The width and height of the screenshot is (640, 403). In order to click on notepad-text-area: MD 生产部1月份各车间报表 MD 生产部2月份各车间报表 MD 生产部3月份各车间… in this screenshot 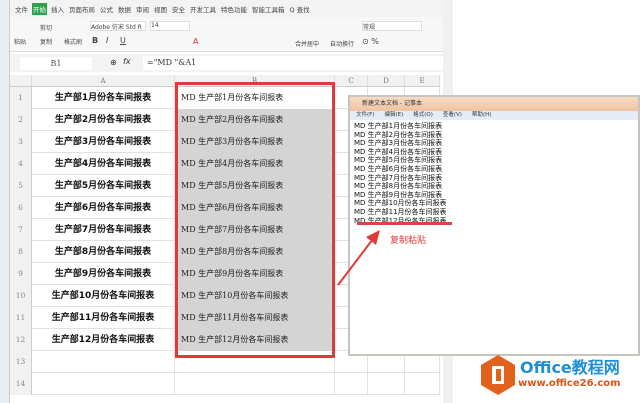, I will do `click(400, 173)`.